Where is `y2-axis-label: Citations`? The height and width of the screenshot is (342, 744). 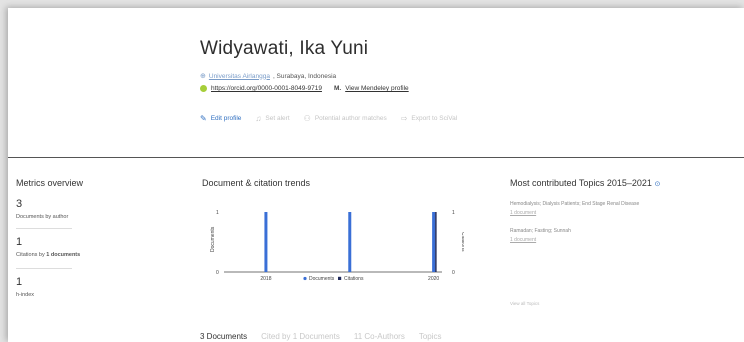 y2-axis-label: Citations is located at coordinates (462, 242).